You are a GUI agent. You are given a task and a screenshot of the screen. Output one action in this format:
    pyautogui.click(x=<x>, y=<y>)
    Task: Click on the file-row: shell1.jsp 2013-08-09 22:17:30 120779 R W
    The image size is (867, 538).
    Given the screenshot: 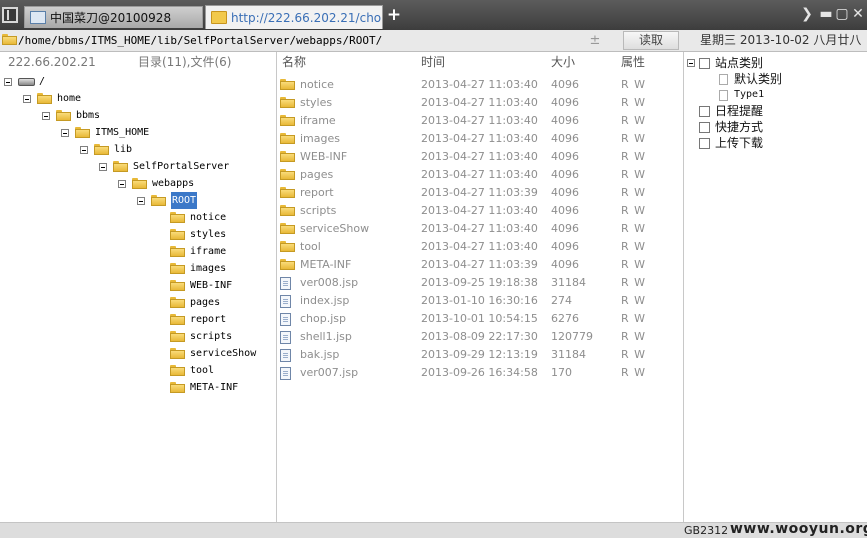 What is the action you would take?
    pyautogui.click(x=479, y=337)
    